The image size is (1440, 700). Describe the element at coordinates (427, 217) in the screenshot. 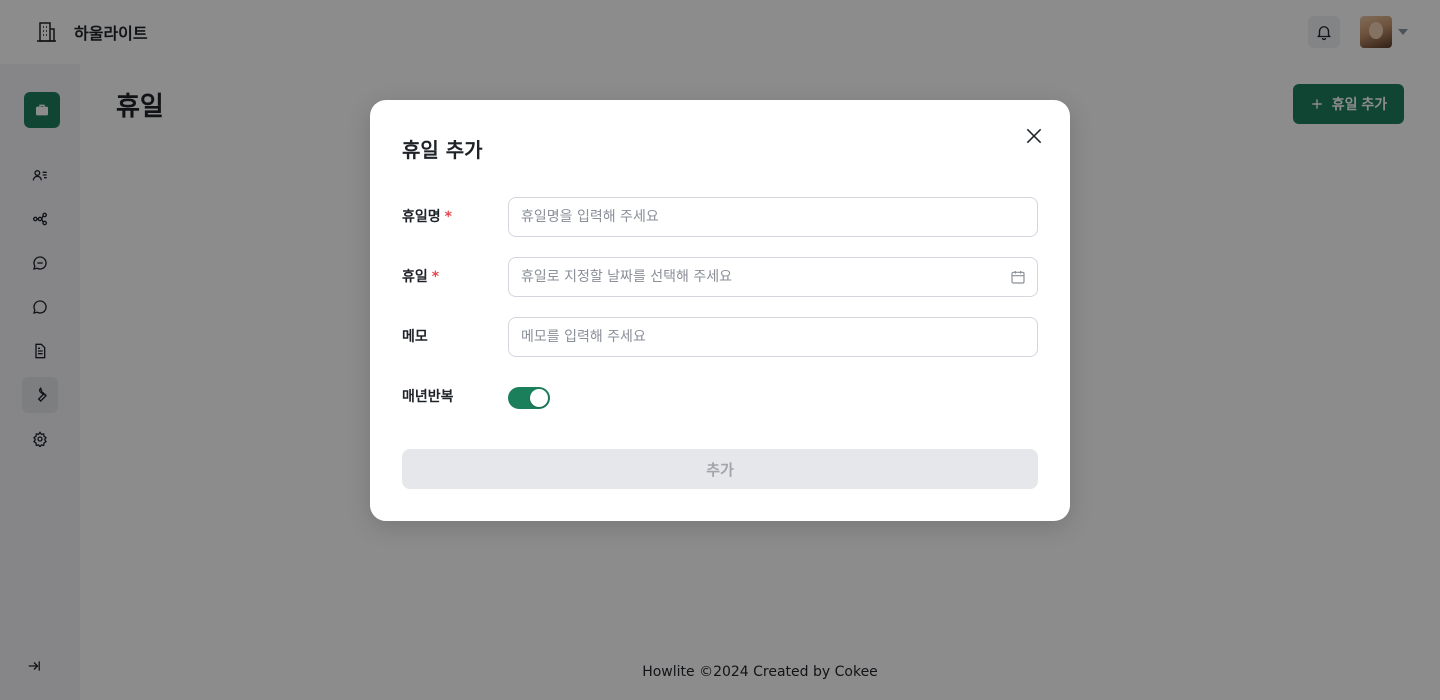

I see `holiday-name-label: 휴일명 *` at that location.